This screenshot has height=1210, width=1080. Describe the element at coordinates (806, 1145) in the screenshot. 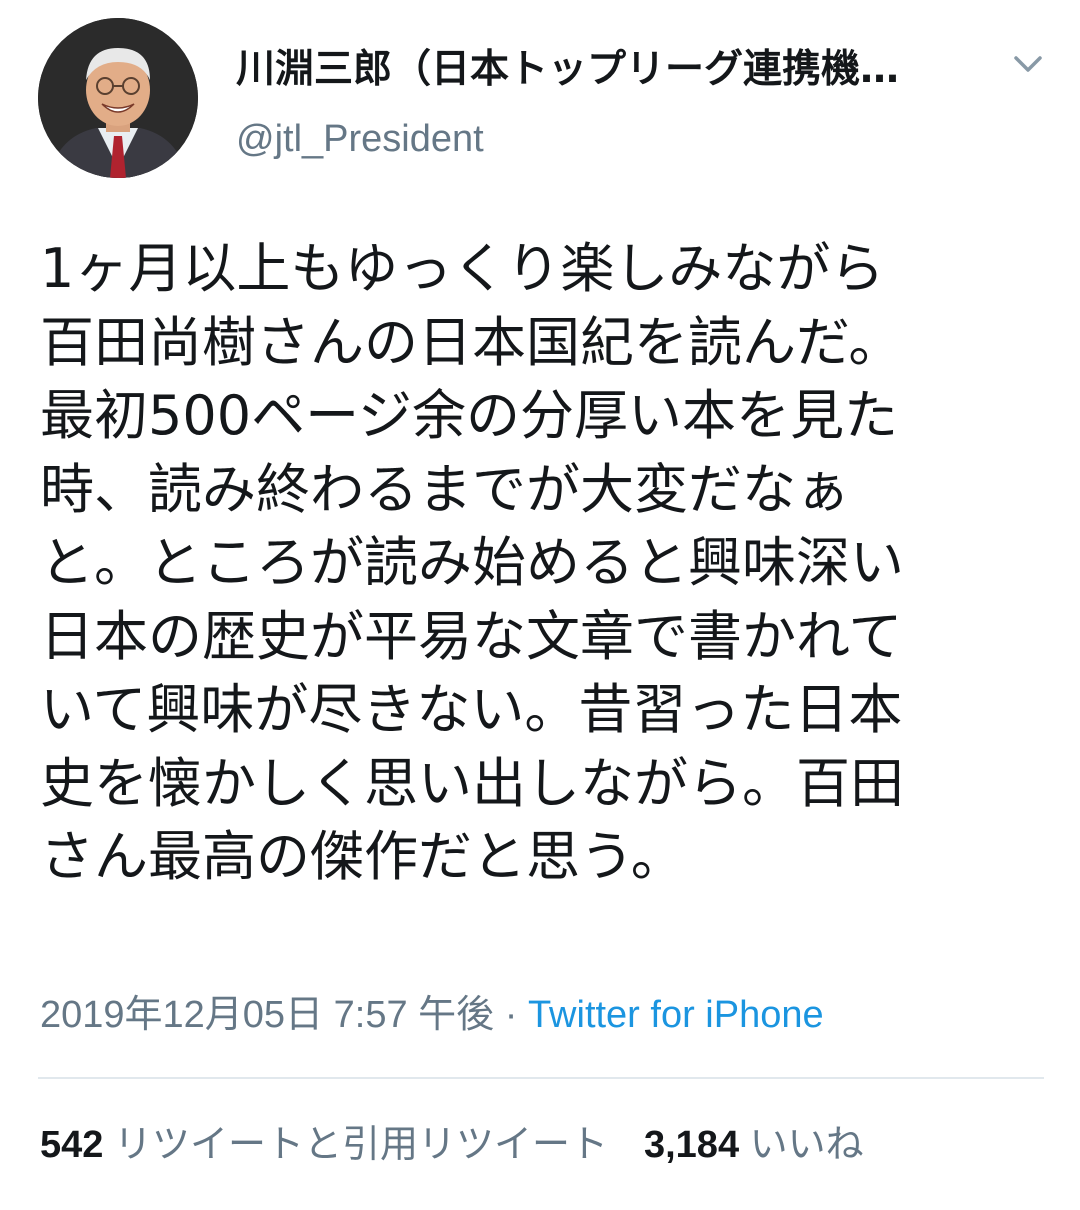

I see `likes-label: いいね` at that location.